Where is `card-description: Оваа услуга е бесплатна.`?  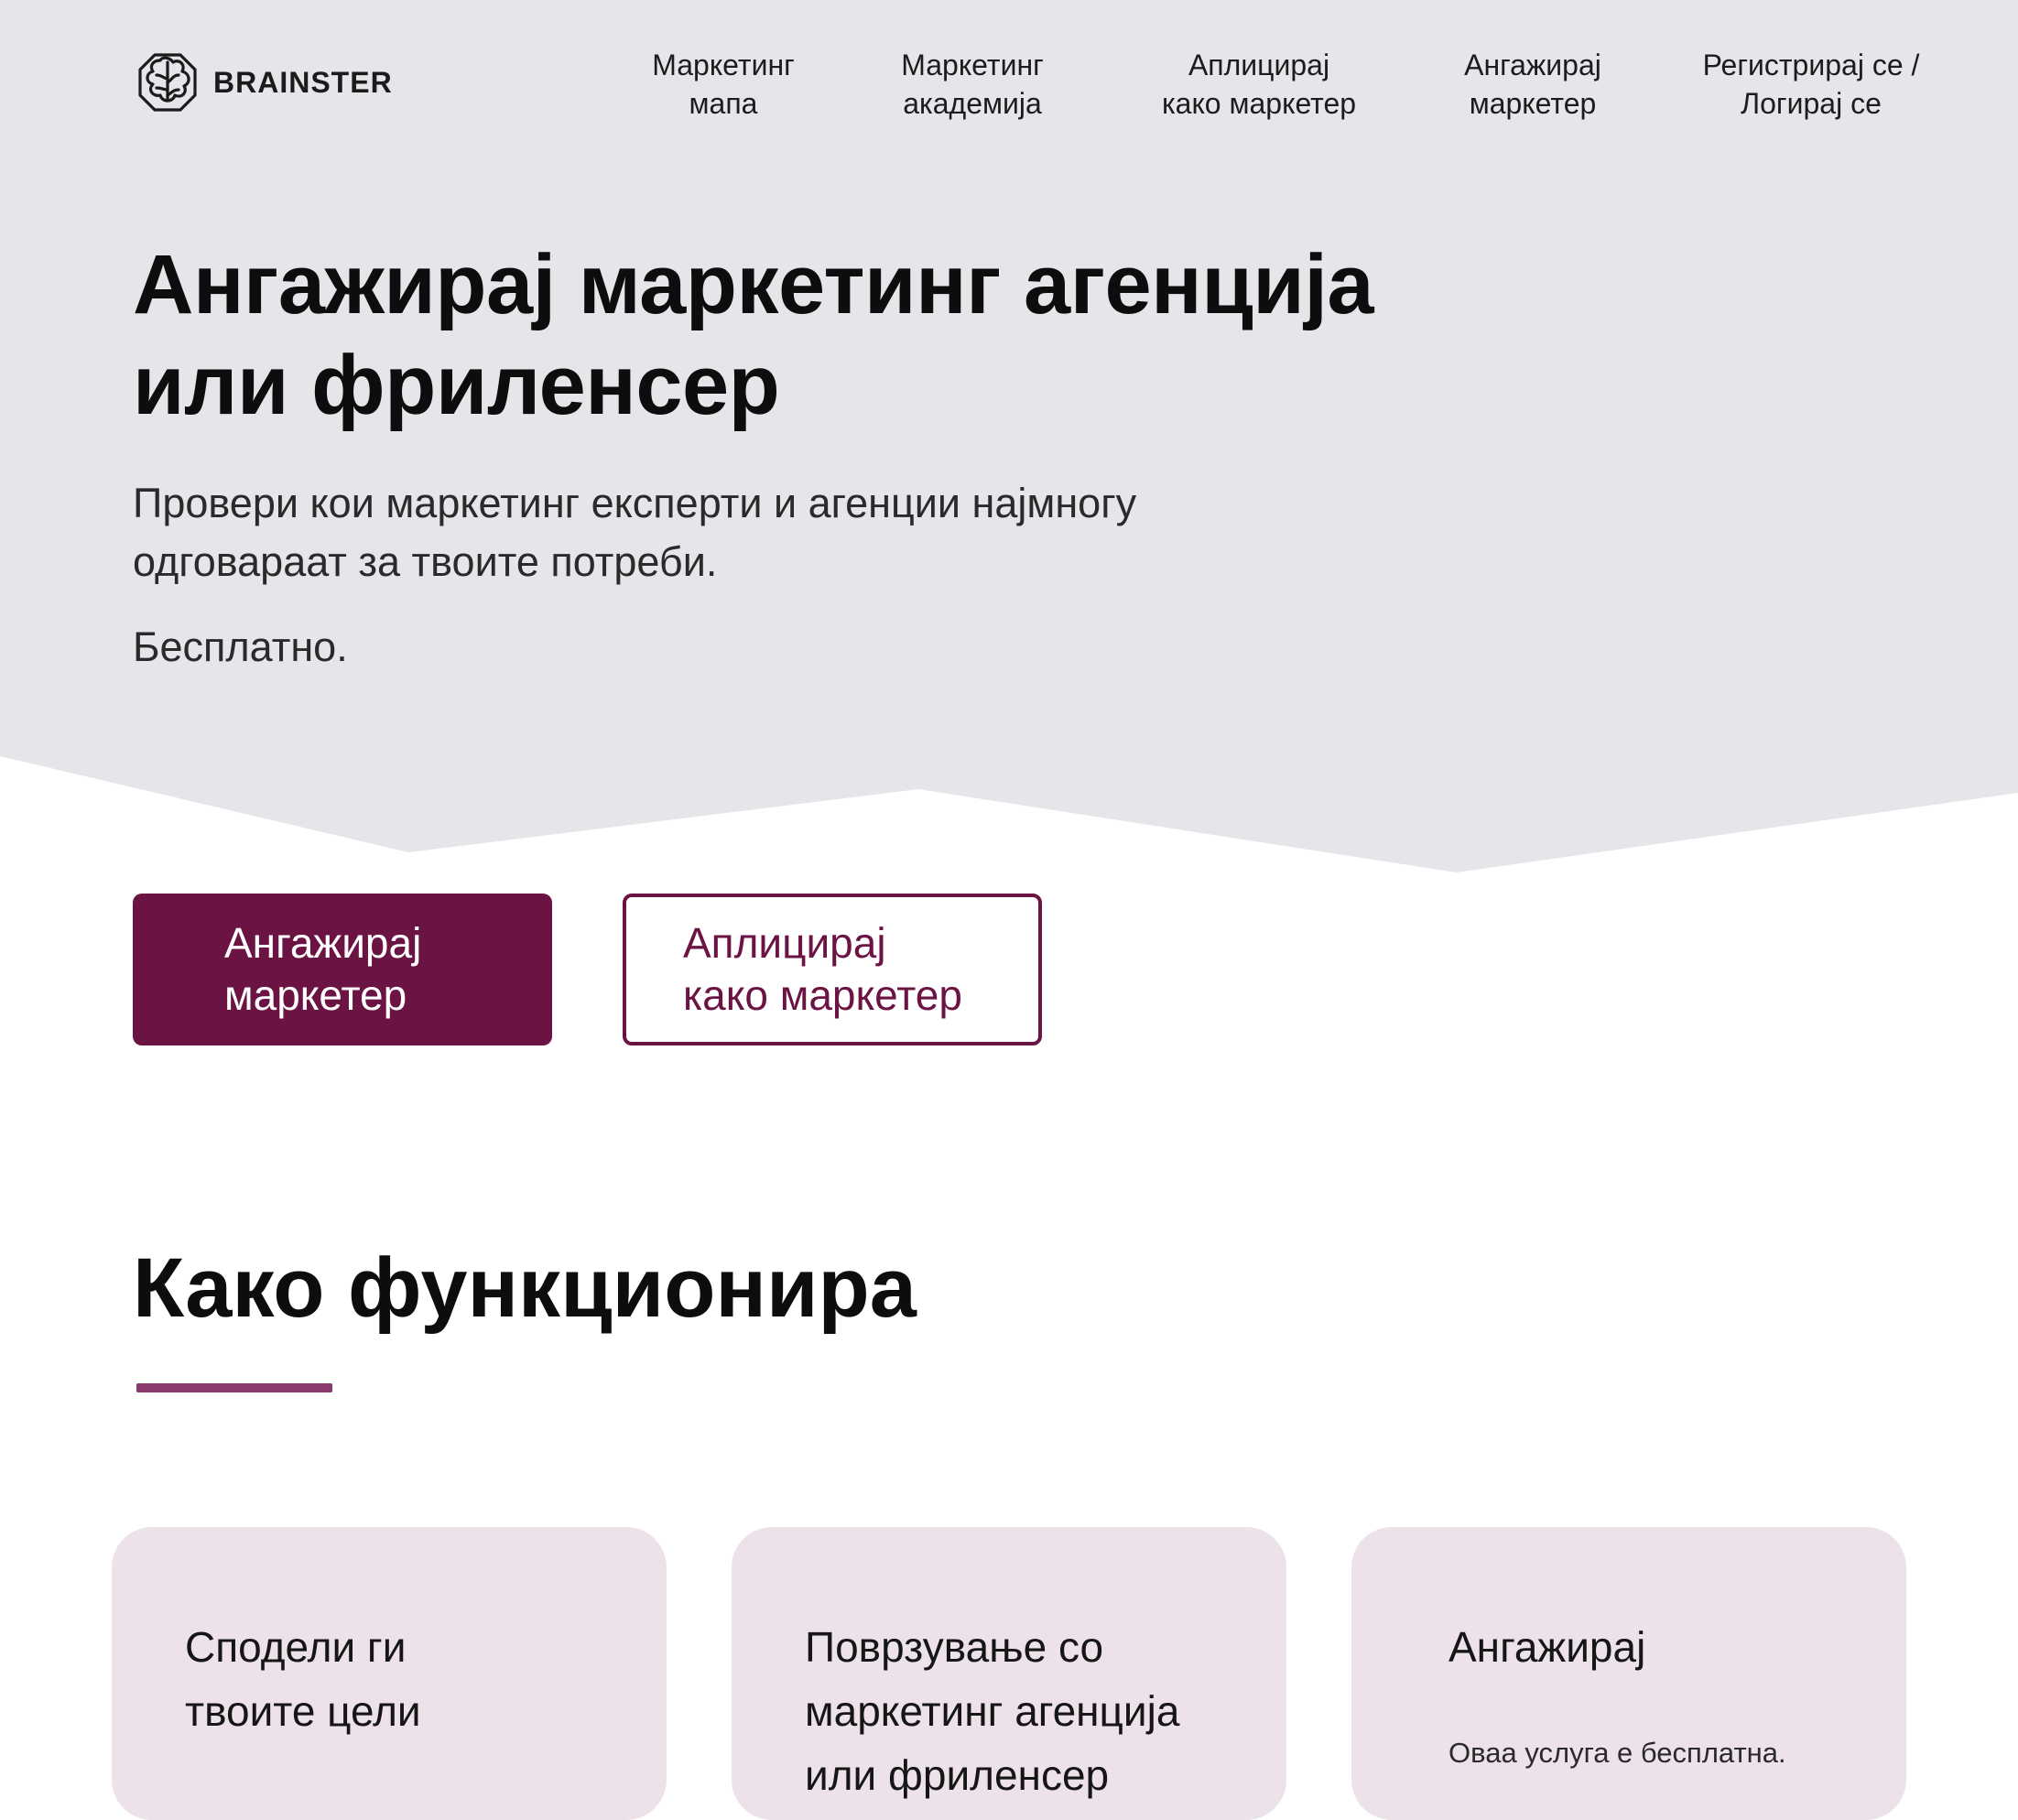 card-description: Оваа услуга е бесплатна. is located at coordinates (1617, 1753).